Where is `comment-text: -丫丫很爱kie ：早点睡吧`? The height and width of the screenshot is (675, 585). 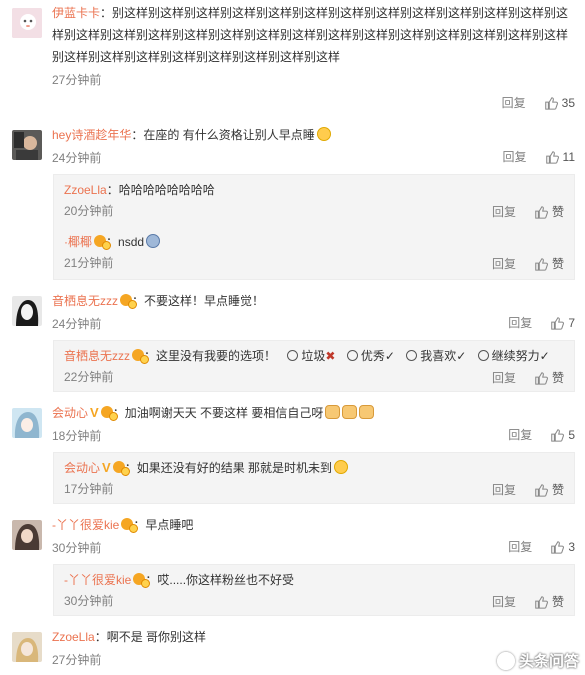 comment-text: -丫丫很爱kie ：早点睡吧 is located at coordinates (123, 525).